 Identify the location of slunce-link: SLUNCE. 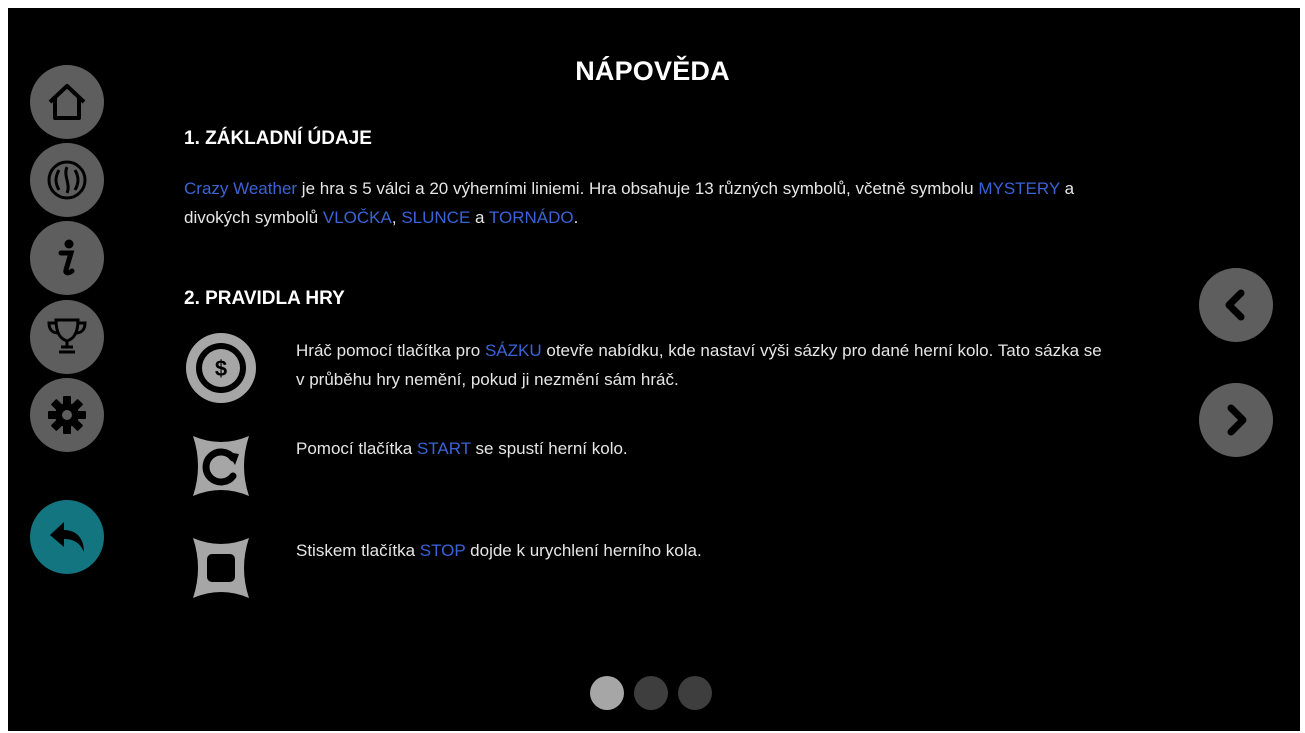
(436, 217).